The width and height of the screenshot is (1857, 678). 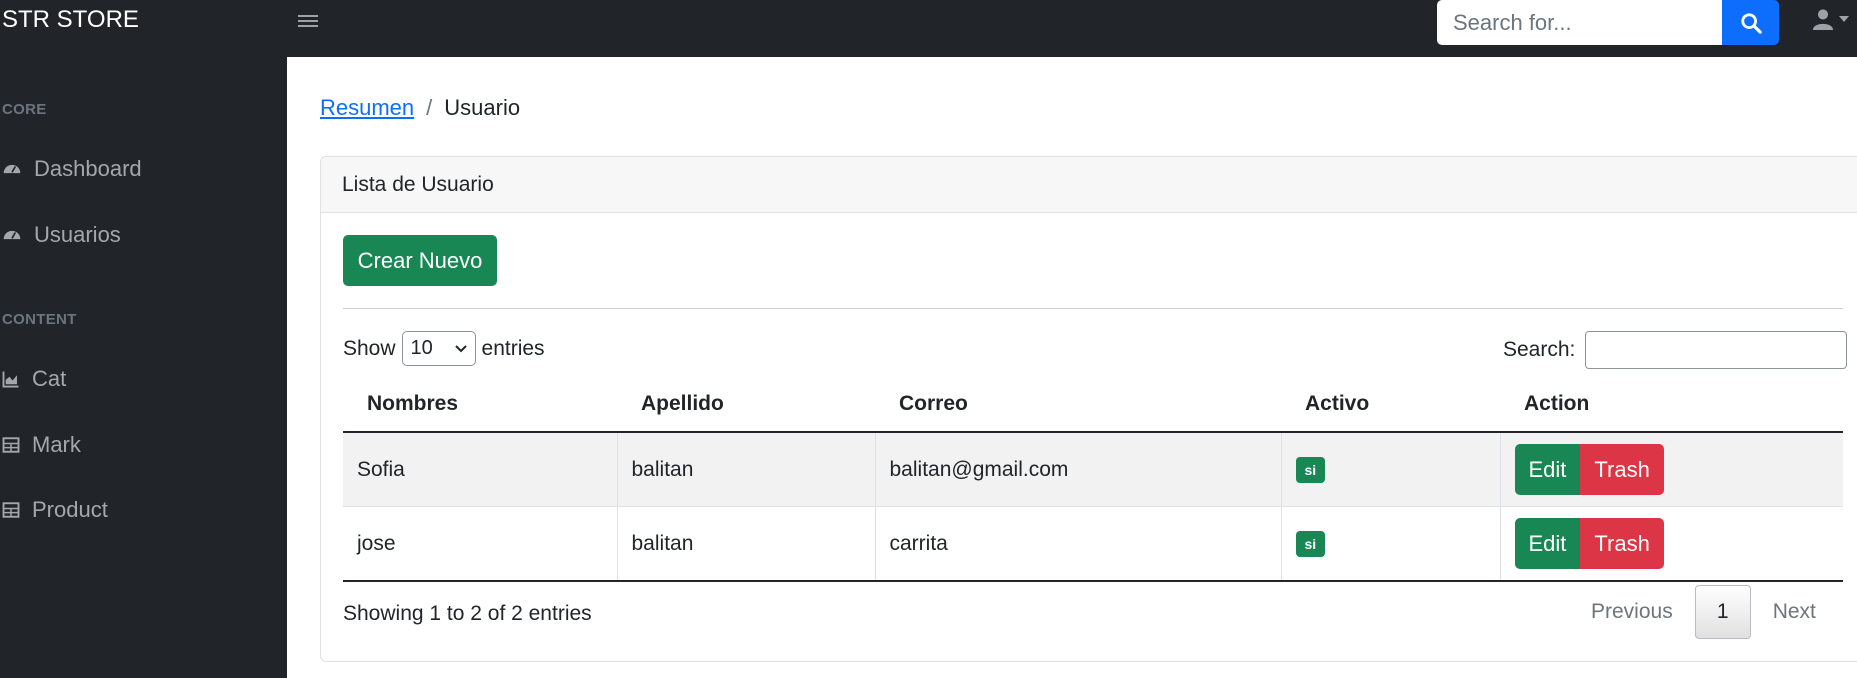 What do you see at coordinates (1390, 405) in the screenshot?
I see `column-header-activo: Activo` at bounding box center [1390, 405].